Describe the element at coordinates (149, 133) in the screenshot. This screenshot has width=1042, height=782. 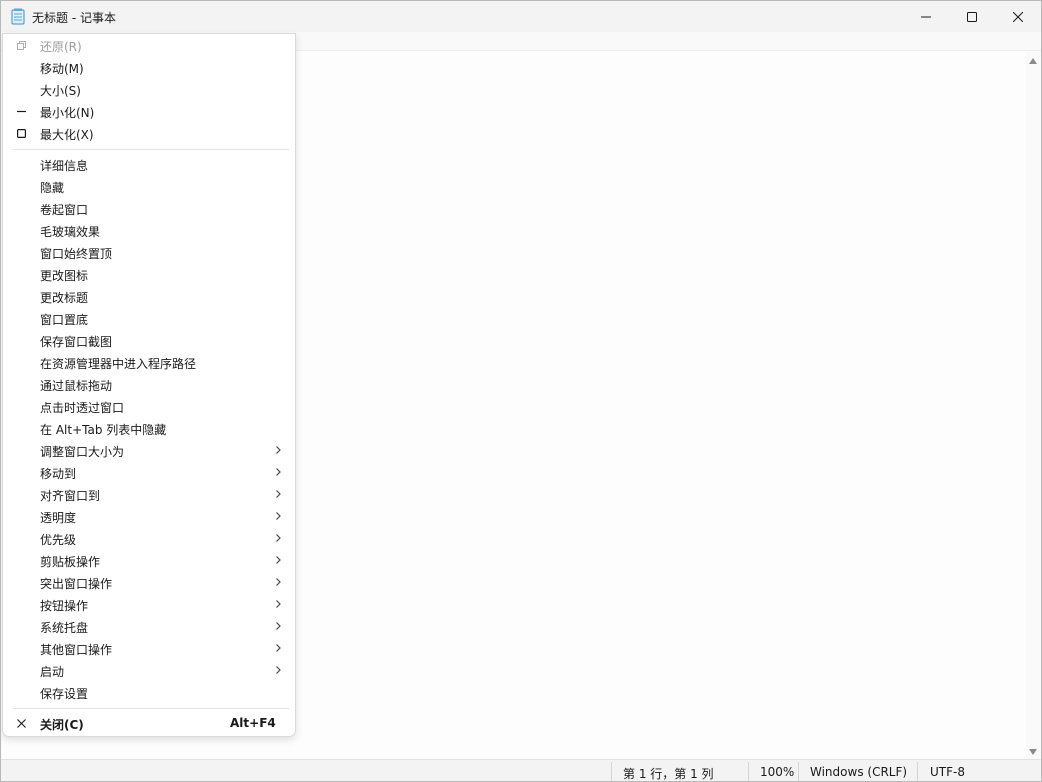
I see `menu-item: 最大化(X)` at that location.